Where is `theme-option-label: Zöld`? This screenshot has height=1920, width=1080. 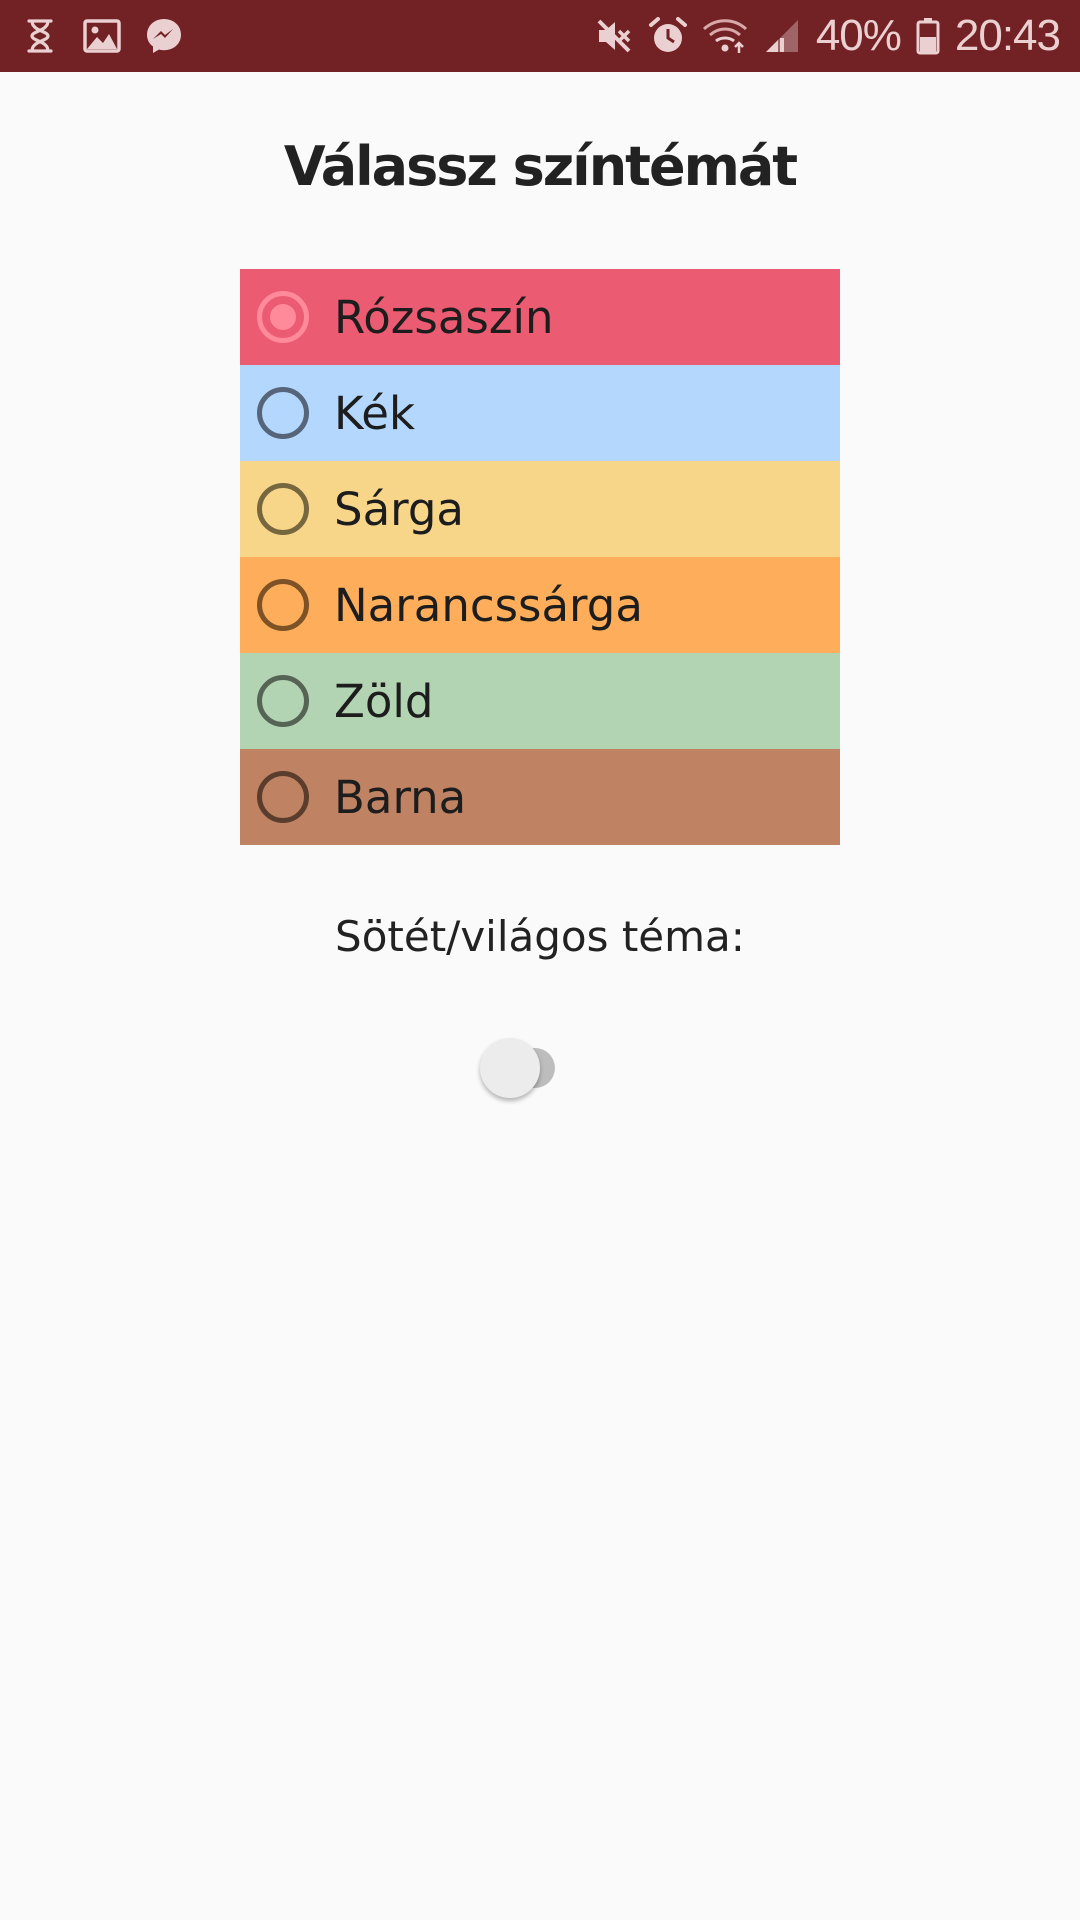
theme-option-label: Zöld is located at coordinates (384, 701).